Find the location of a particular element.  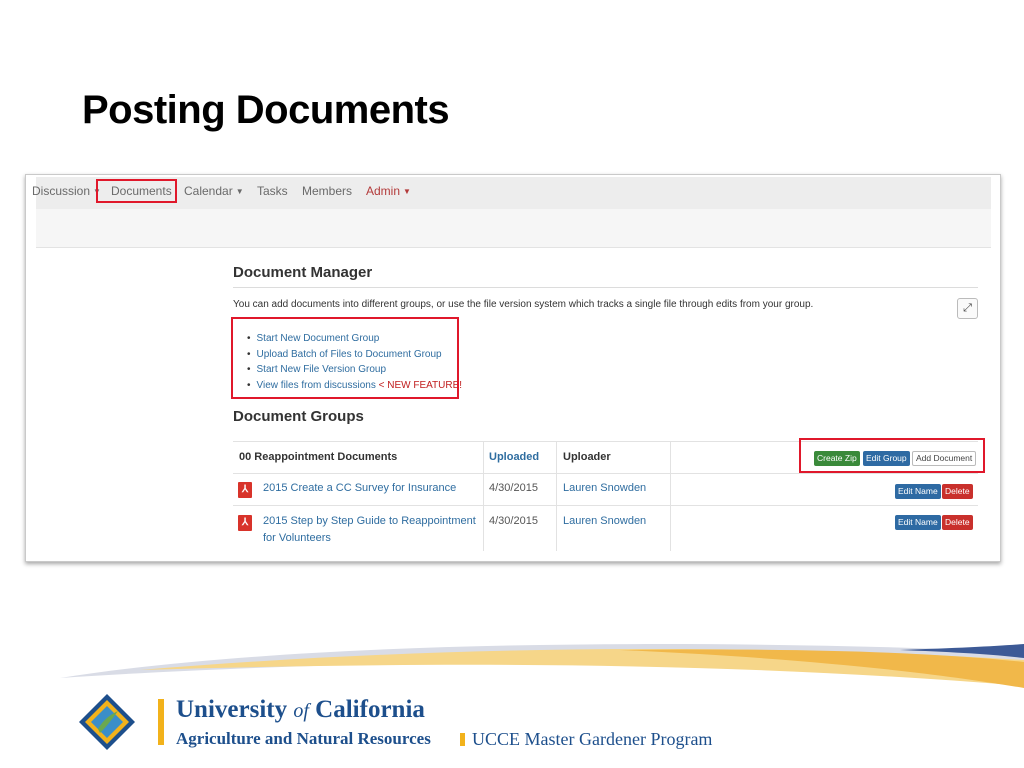

column-uploader: Uploader is located at coordinates (587, 457).